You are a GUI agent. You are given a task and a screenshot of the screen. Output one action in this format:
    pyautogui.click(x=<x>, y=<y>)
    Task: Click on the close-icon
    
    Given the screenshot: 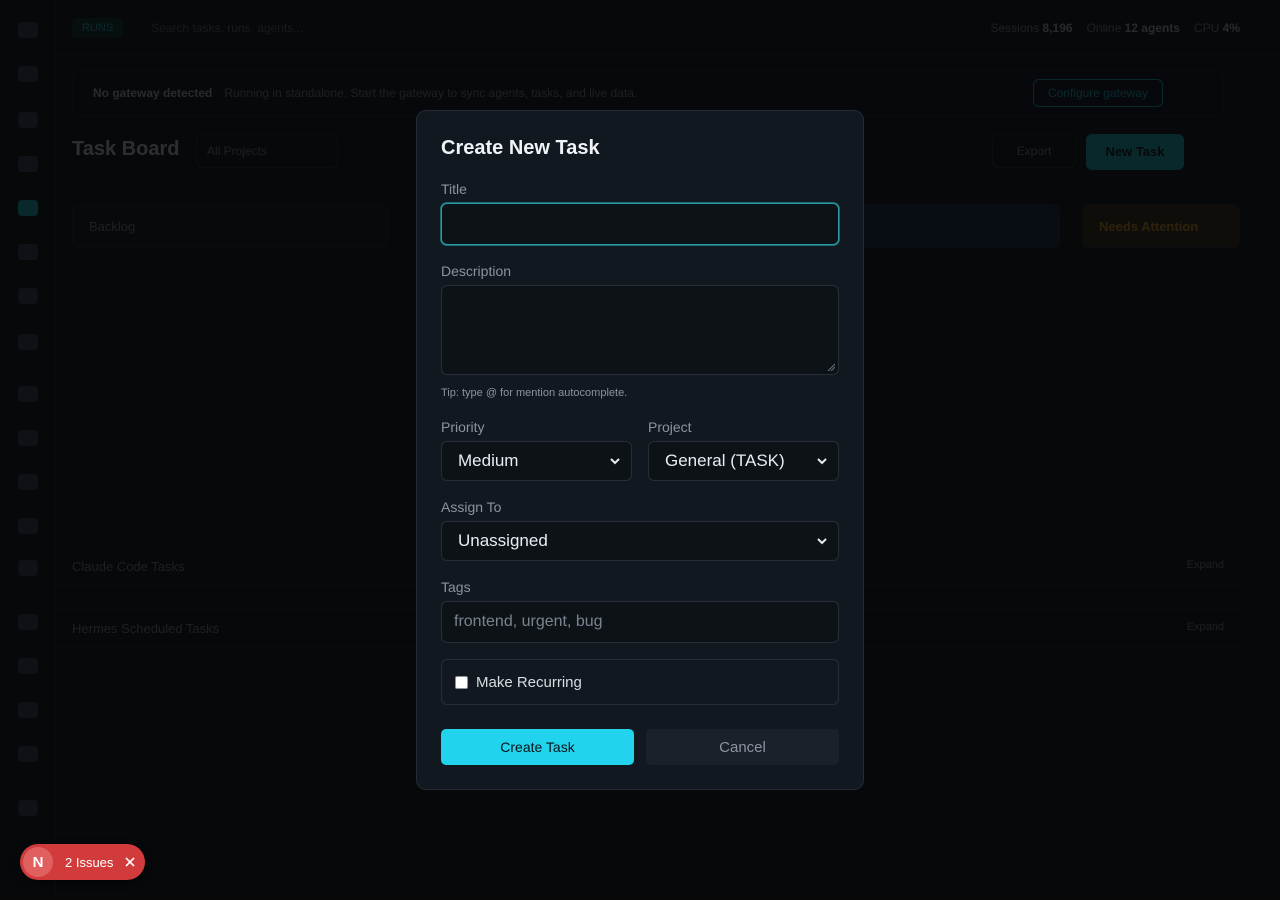 What is the action you would take?
    pyautogui.click(x=130, y=862)
    